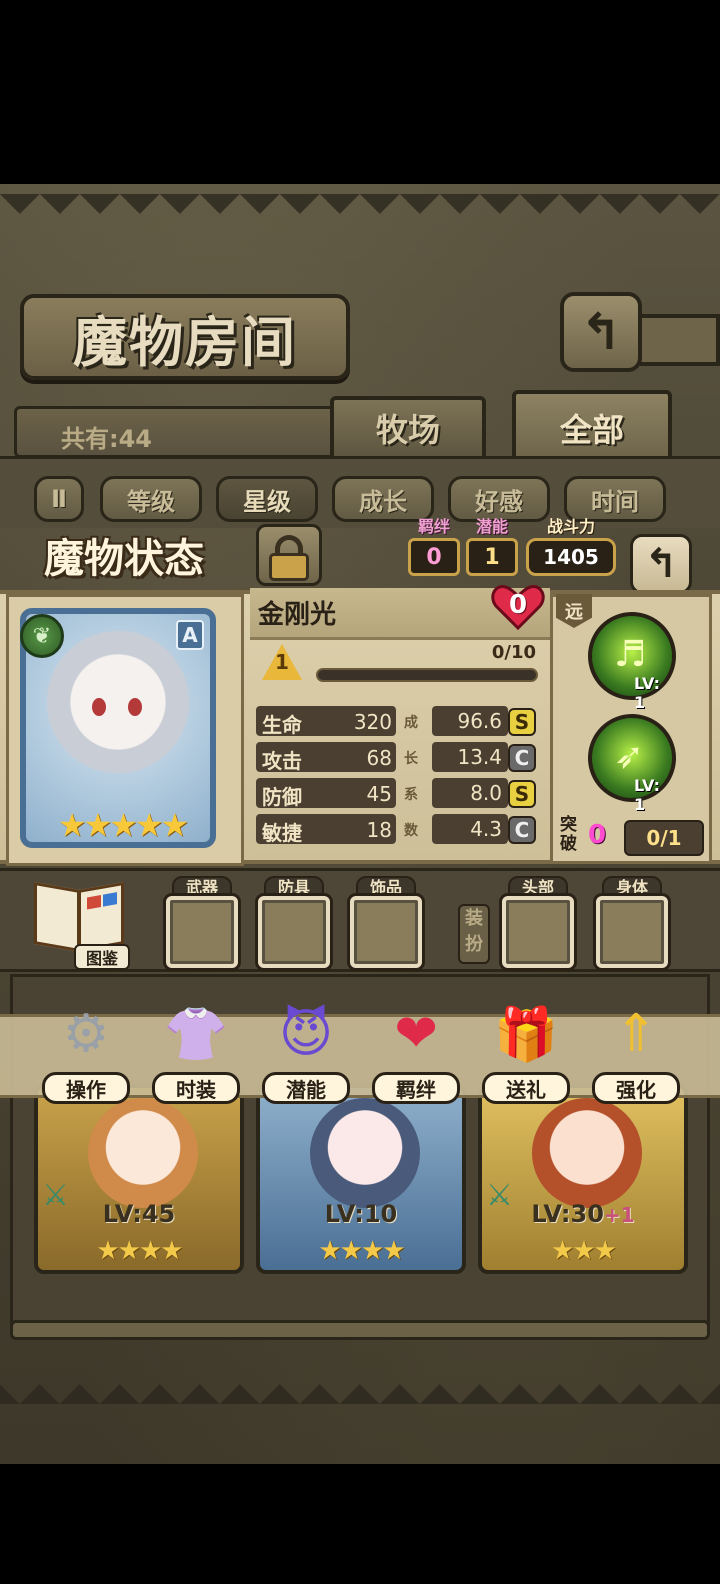  I want to click on stat-row-hp: 生命 320 96.6 S, so click(397, 722).